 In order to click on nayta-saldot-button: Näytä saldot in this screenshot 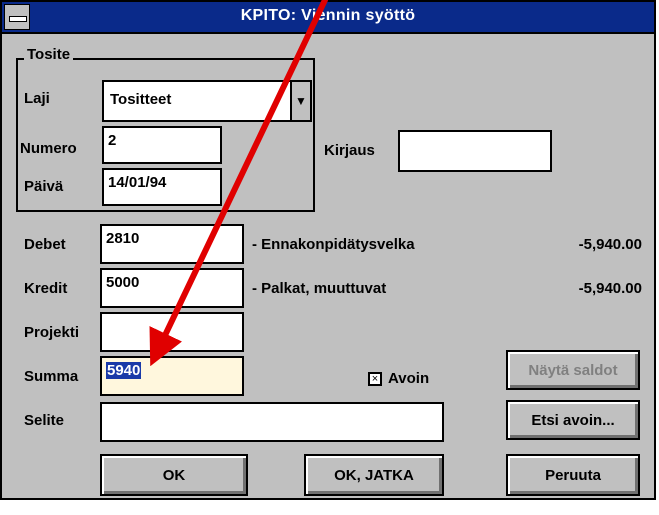, I will do `click(573, 370)`.